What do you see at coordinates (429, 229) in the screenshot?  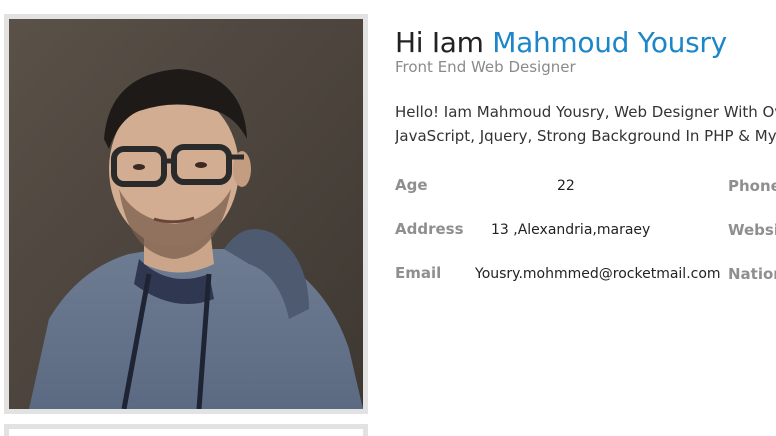 I see `address-label: Address` at bounding box center [429, 229].